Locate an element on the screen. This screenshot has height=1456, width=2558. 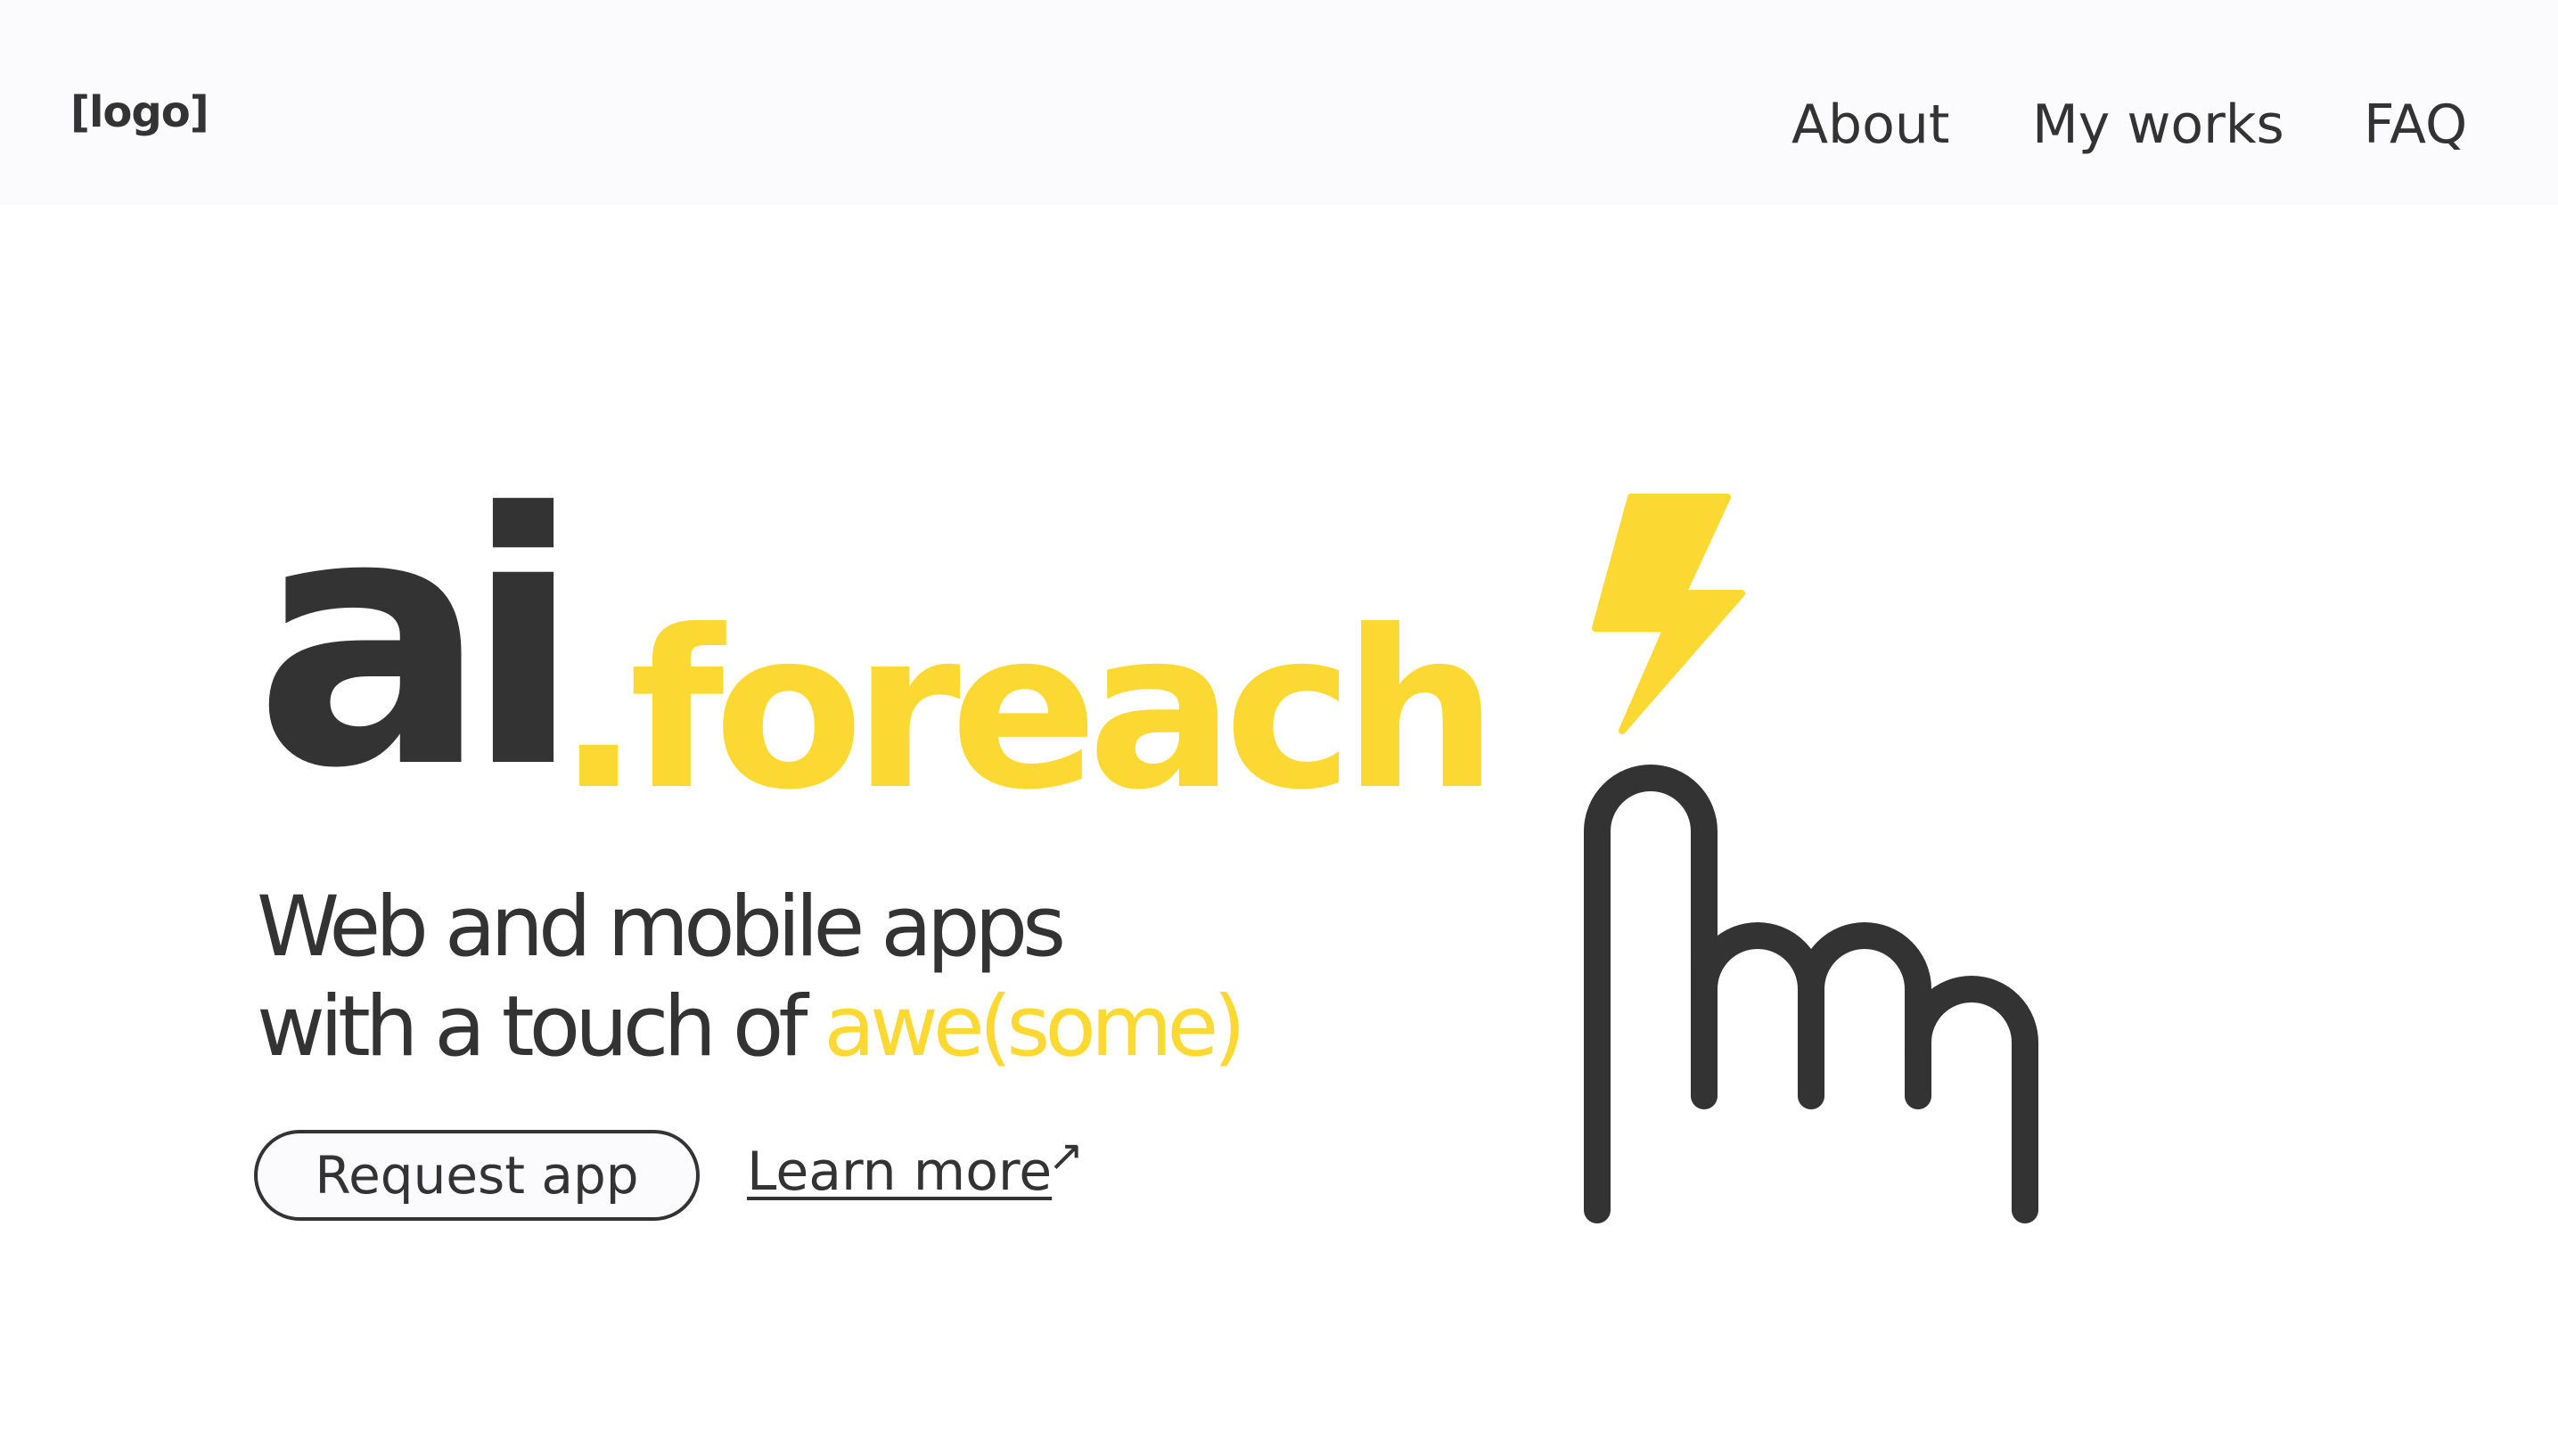
arrow-up-right-icon: ↗ is located at coordinates (1066, 1156).